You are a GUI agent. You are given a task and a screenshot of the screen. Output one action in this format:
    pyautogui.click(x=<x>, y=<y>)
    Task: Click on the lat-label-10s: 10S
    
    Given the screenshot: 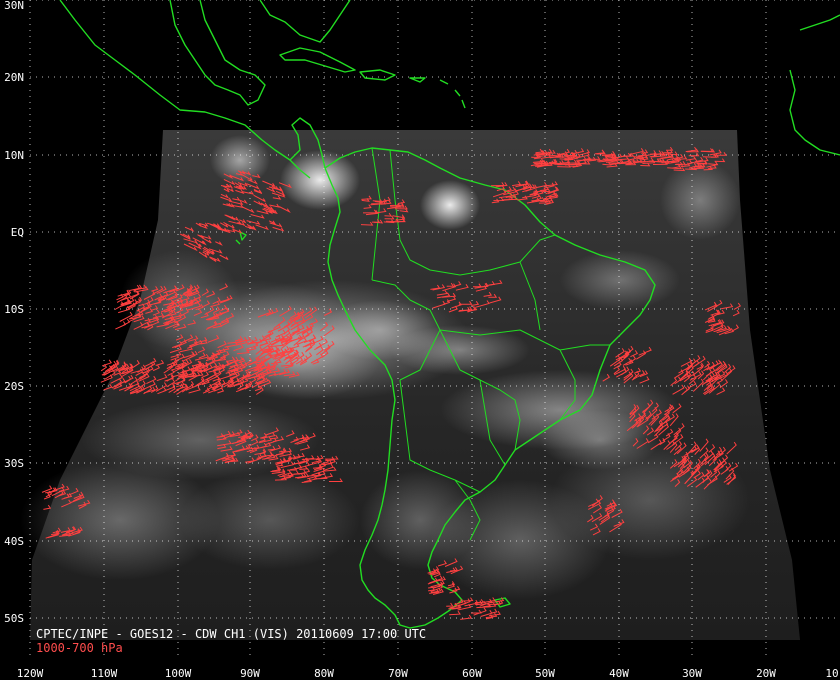 What is the action you would take?
    pyautogui.click(x=14, y=309)
    